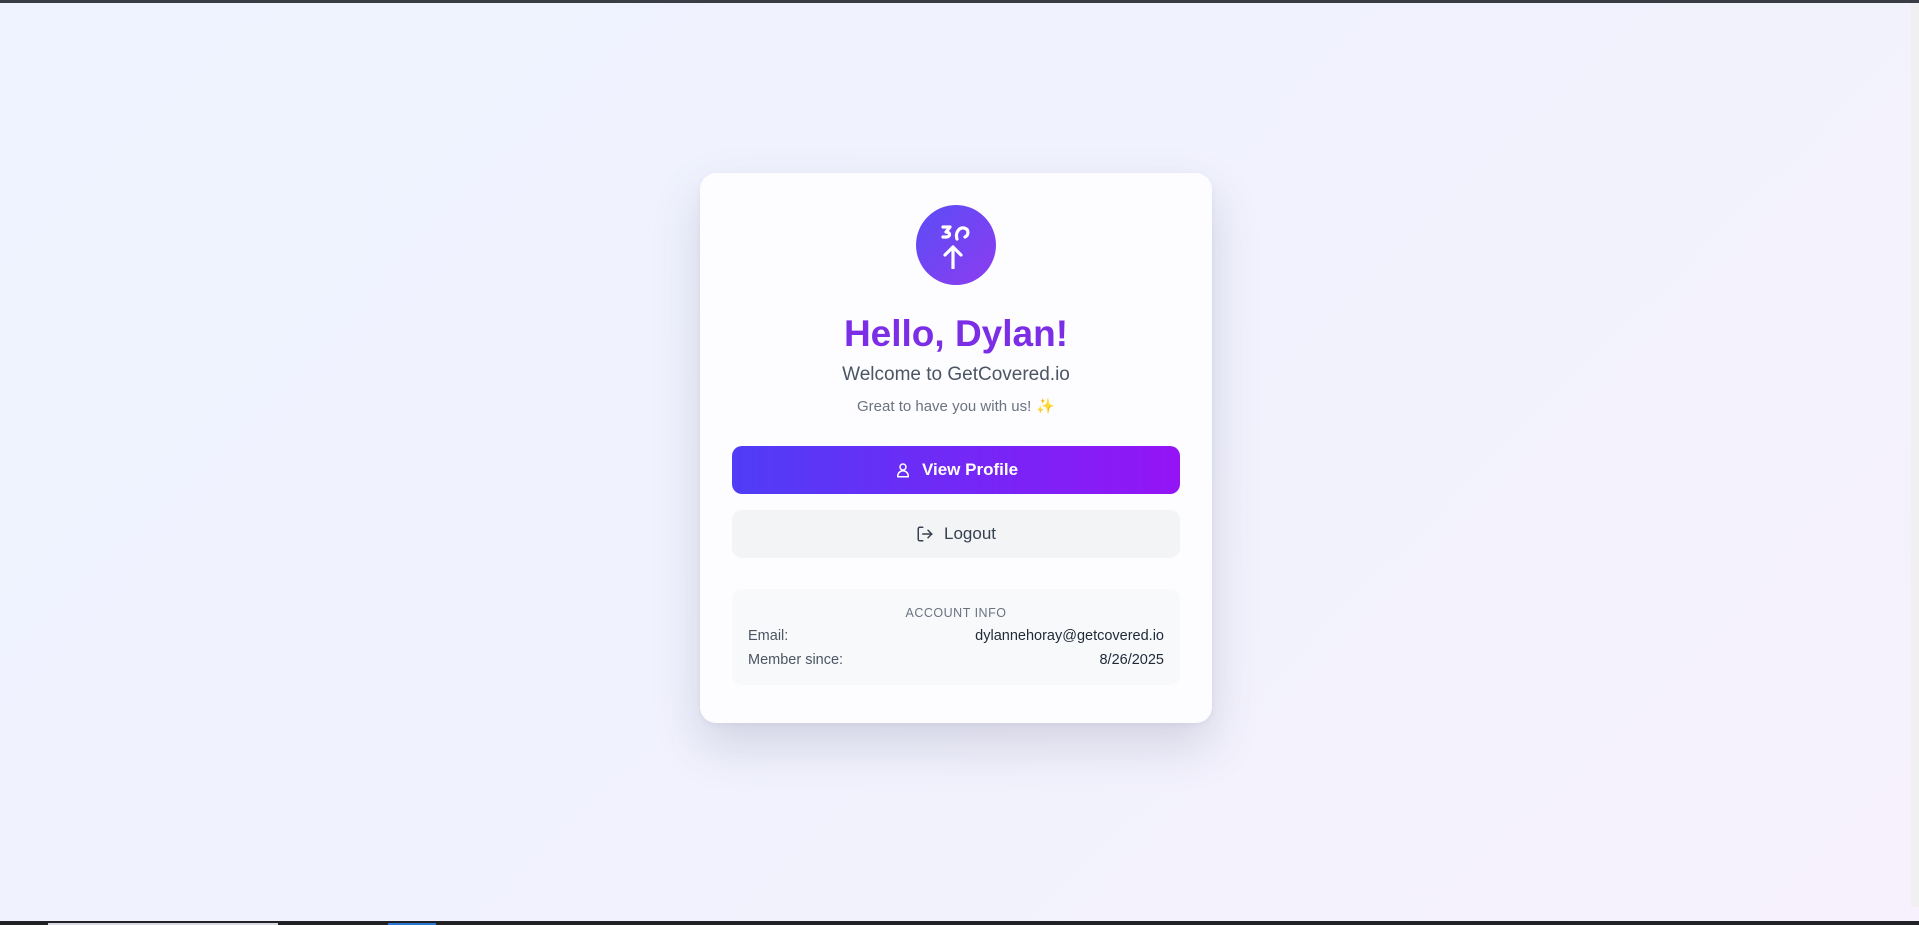 This screenshot has width=1919, height=925. Describe the element at coordinates (796, 660) in the screenshot. I see `member-since-label: Member since:` at that location.